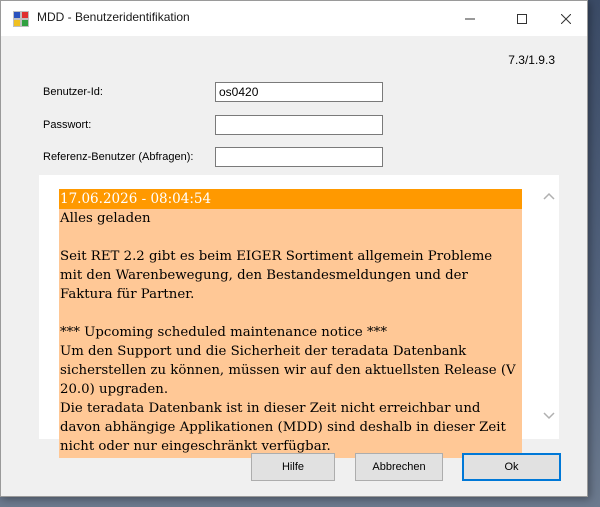  Describe the element at coordinates (293, 467) in the screenshot. I see `help-button: Hilfe` at that location.